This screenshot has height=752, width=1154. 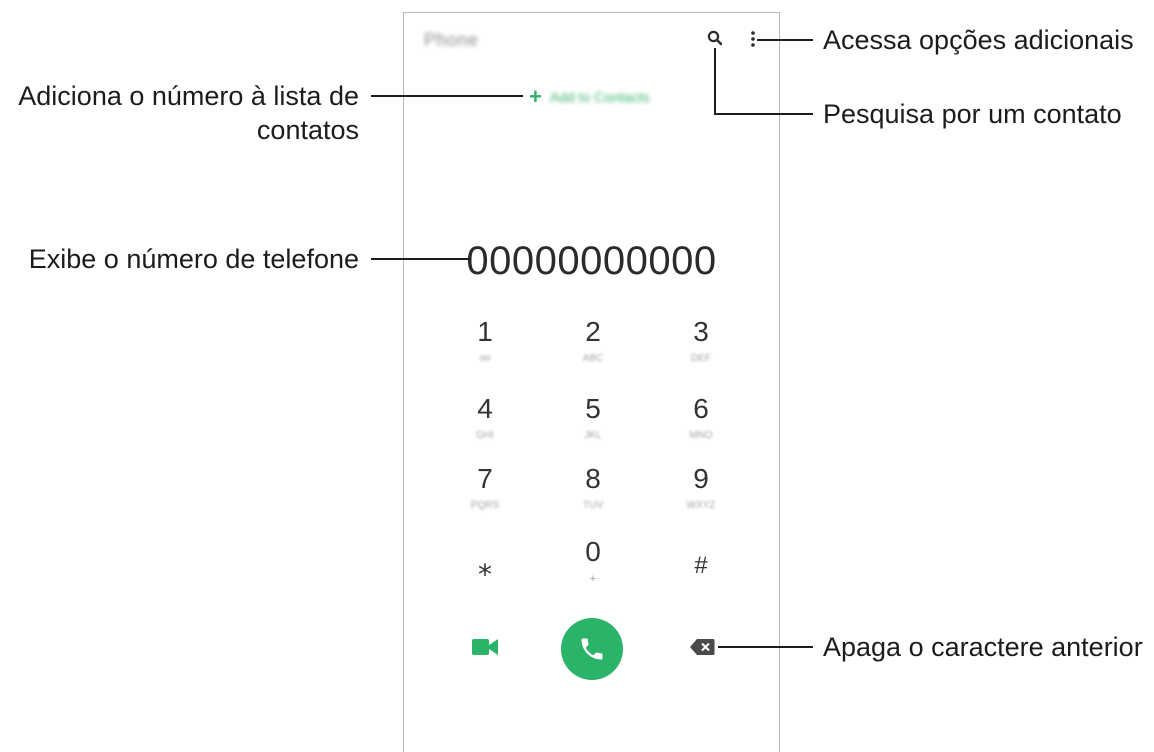 What do you see at coordinates (535, 96) in the screenshot?
I see `plus-icon: +` at bounding box center [535, 96].